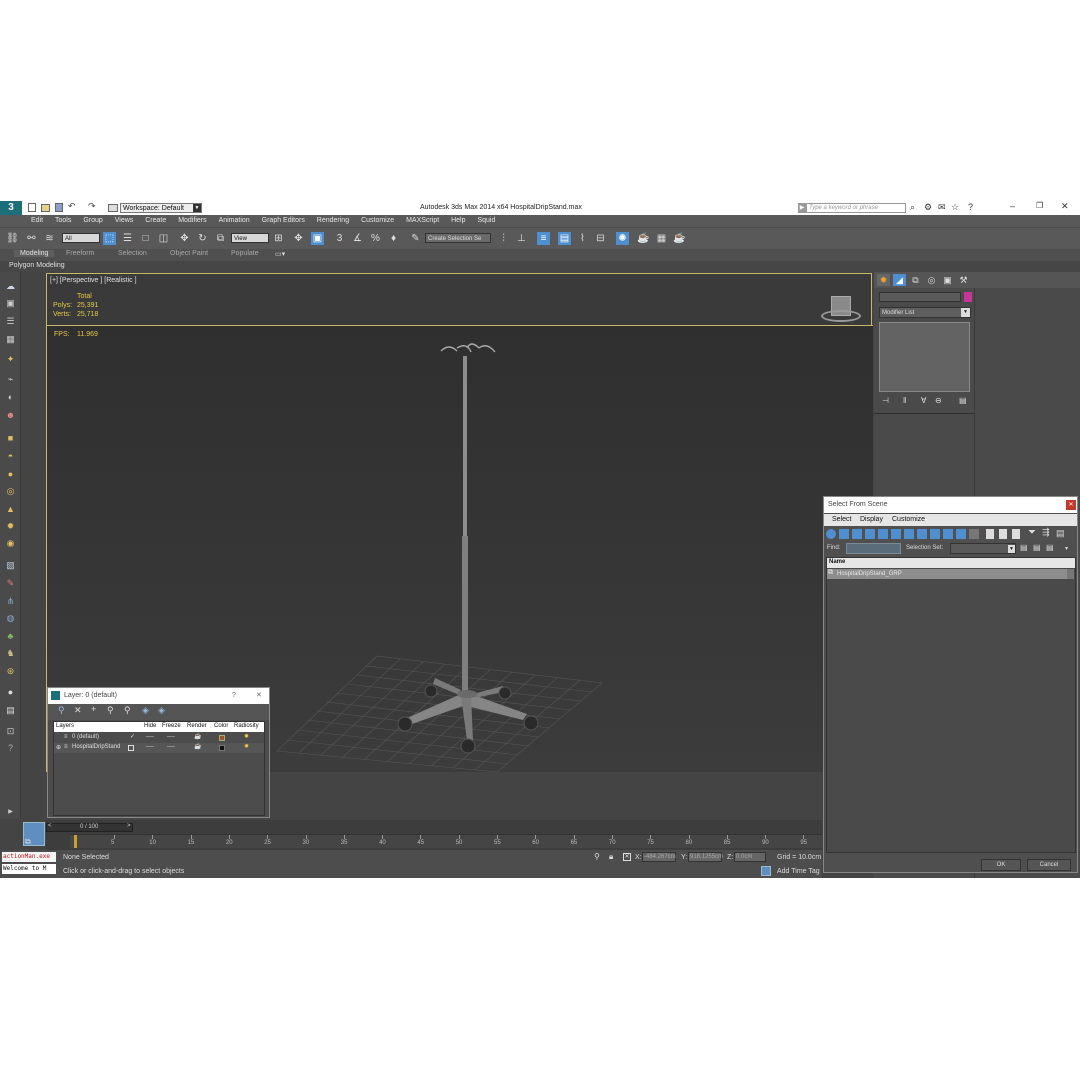 This screenshot has height=1080, width=1080. Describe the element at coordinates (1060, 533) in the screenshot. I see `lock-cell-icon: ▤` at that location.